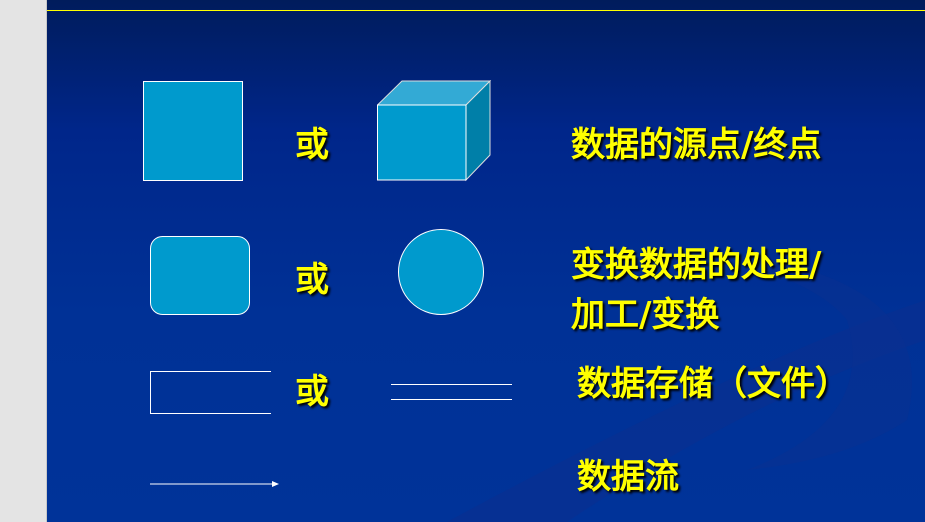 Image resolution: width=925 pixels, height=522 pixels. What do you see at coordinates (210, 392) in the screenshot?
I see `data-store-open-rect` at bounding box center [210, 392].